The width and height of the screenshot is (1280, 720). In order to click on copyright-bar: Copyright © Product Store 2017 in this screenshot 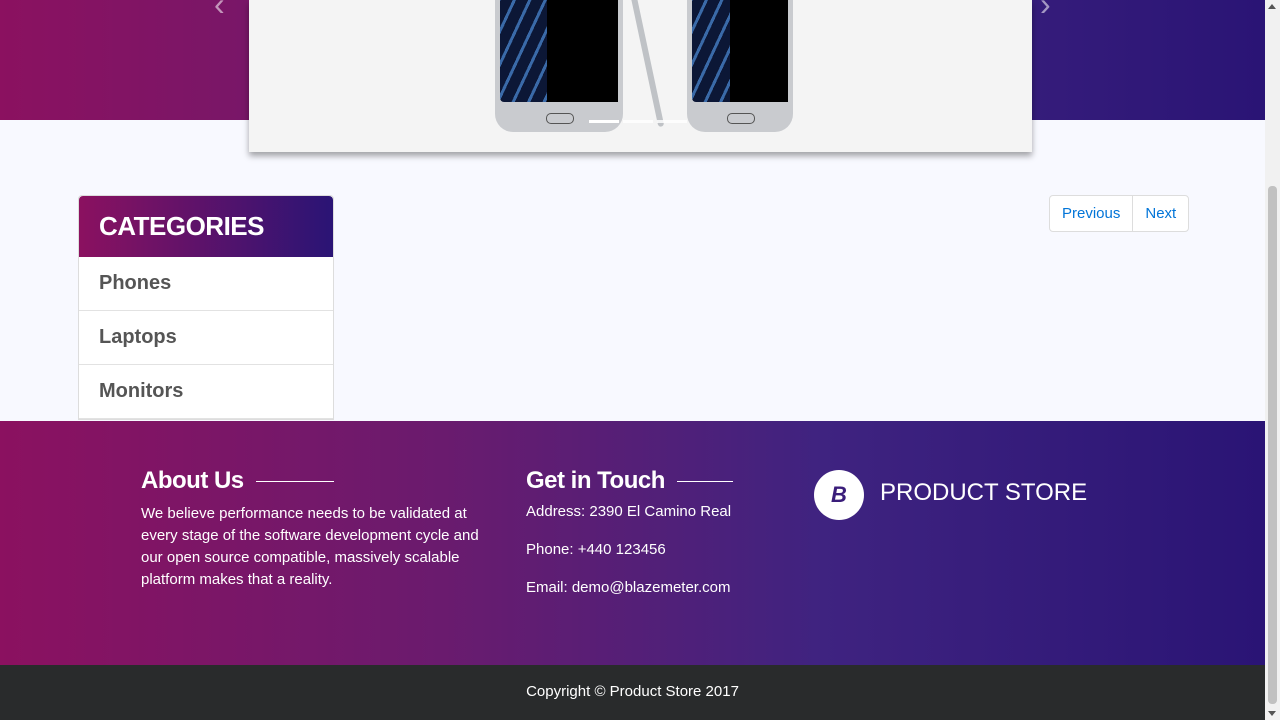, I will do `click(632, 692)`.